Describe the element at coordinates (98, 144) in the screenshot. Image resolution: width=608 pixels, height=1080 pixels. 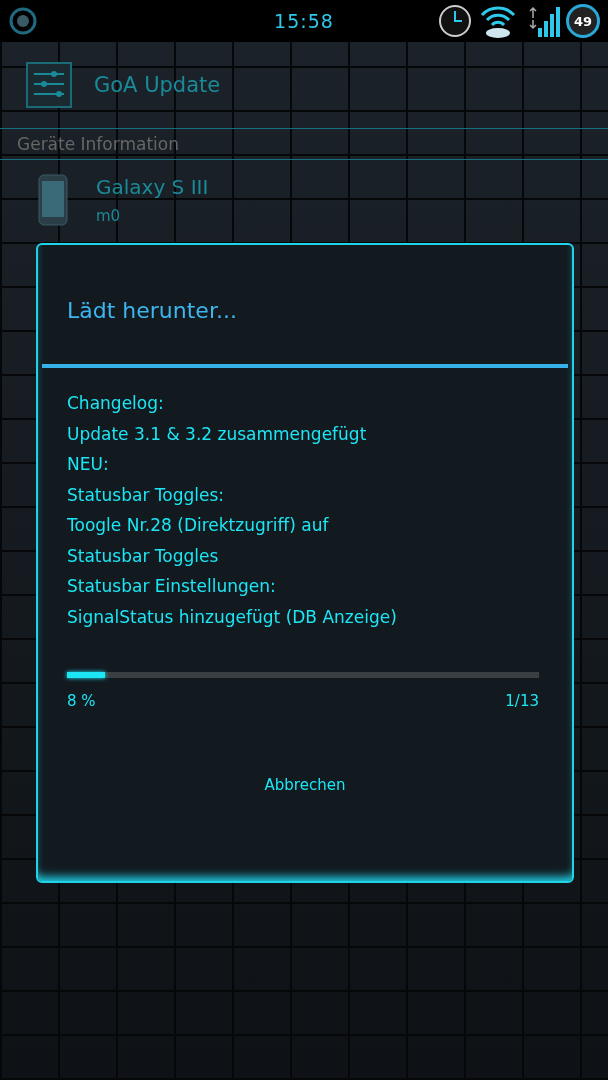
I see `section-header: Geräte Information` at that location.